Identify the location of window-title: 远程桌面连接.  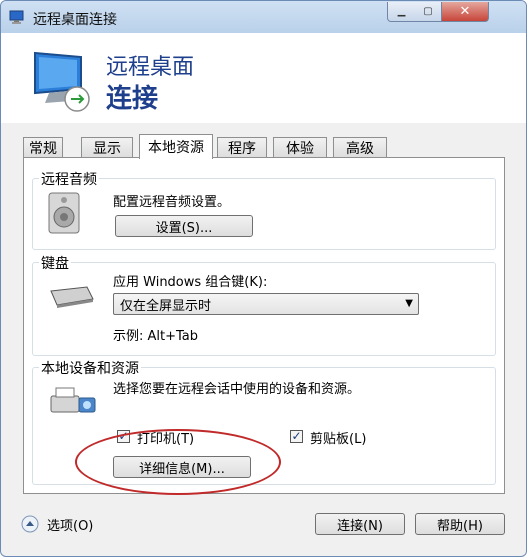
(75, 20).